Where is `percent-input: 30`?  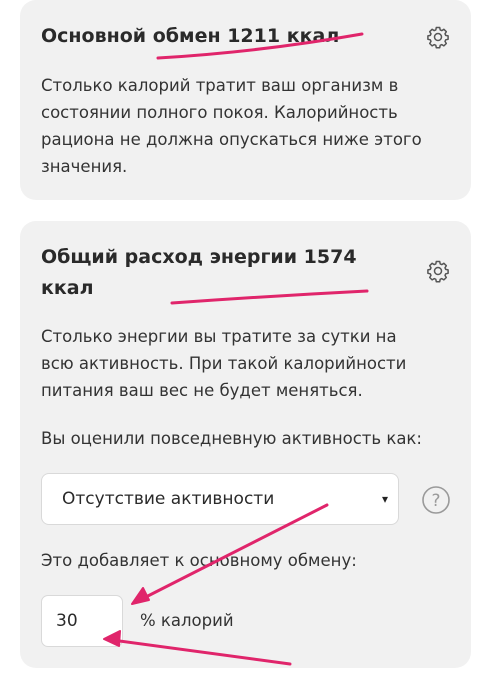
percent-input: 30 is located at coordinates (82, 621).